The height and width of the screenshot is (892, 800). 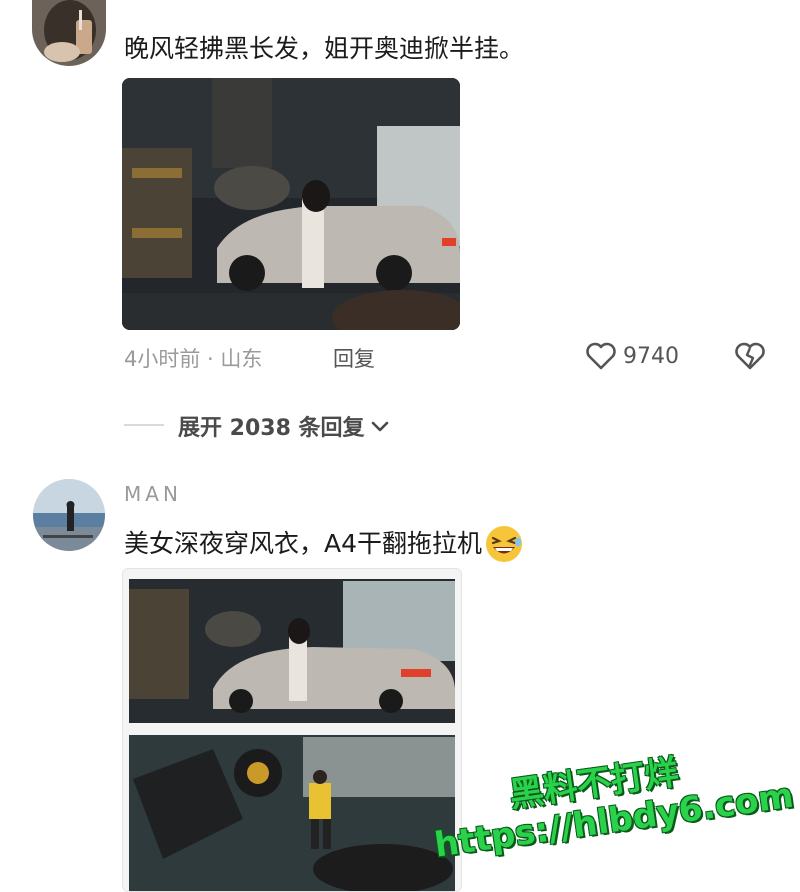 What do you see at coordinates (271, 428) in the screenshot?
I see `expand-replies-label: 展开 2038 条回复` at bounding box center [271, 428].